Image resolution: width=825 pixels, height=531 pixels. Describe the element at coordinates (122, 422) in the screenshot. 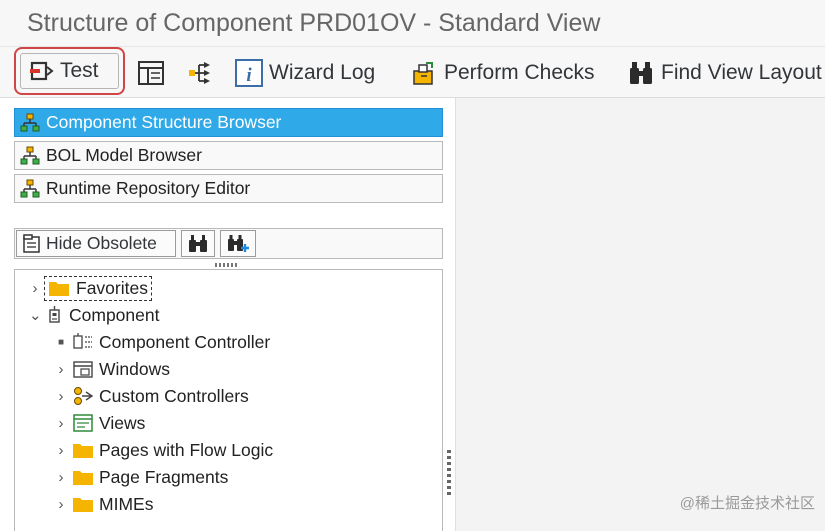

I see `views-label: Views` at that location.